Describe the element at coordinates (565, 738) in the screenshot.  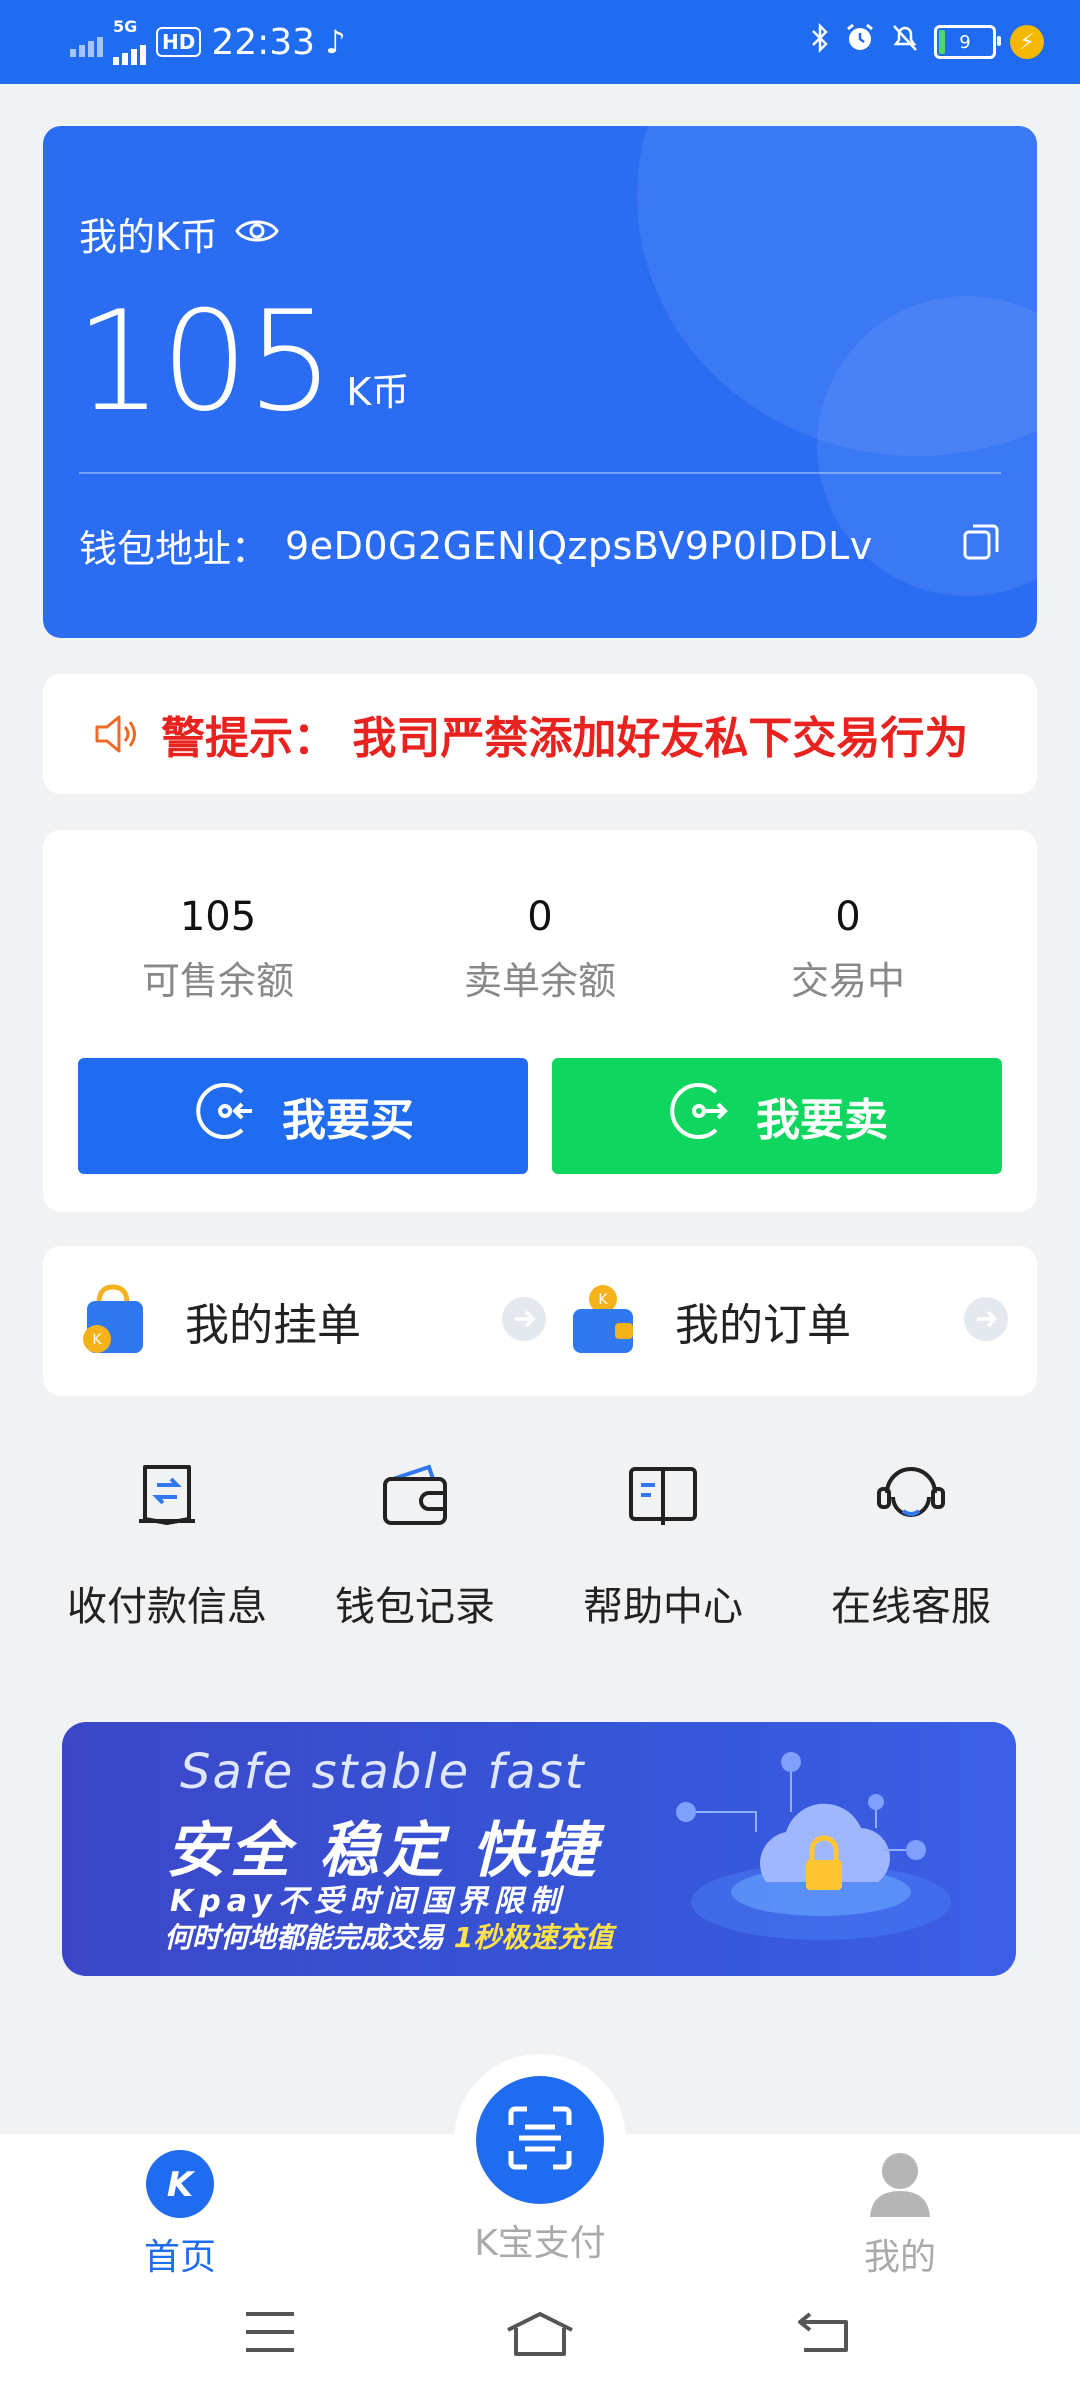
I see `notice-text: 警提示： 我司严禁添加好友私下交易行为` at that location.